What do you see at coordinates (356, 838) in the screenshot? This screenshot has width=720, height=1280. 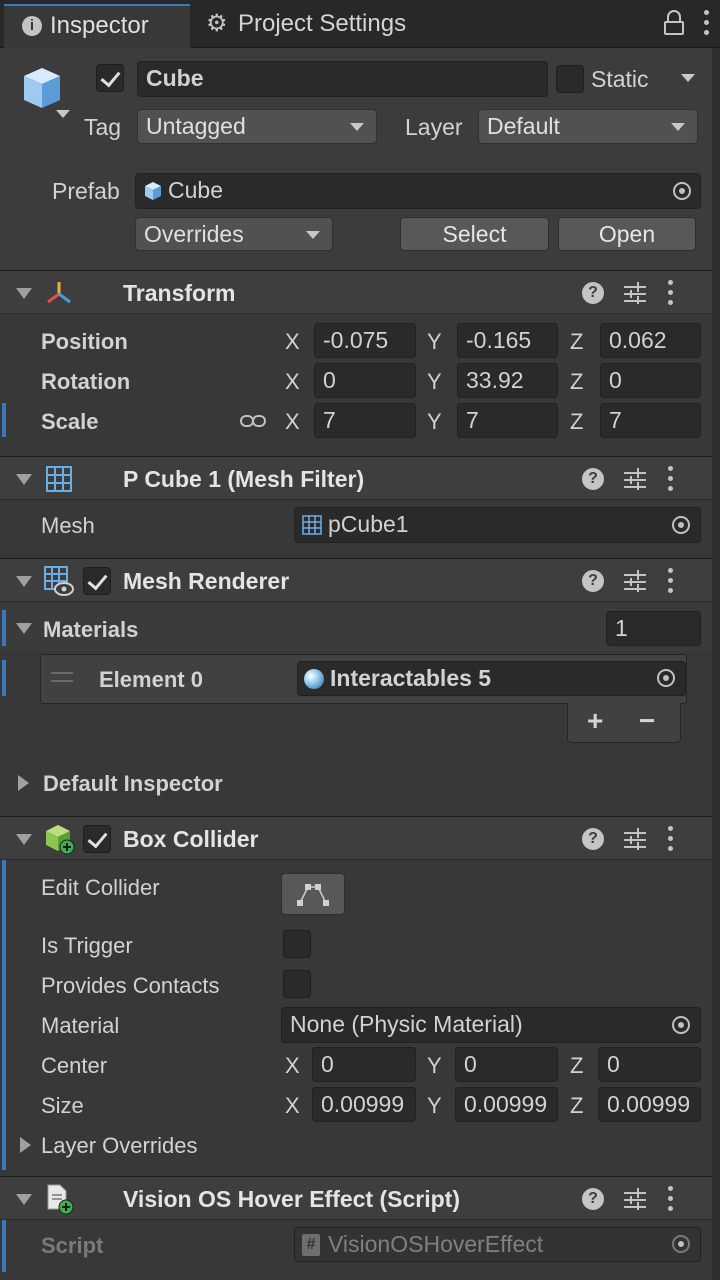 I see `box-collider-header: Box Collider ?` at bounding box center [356, 838].